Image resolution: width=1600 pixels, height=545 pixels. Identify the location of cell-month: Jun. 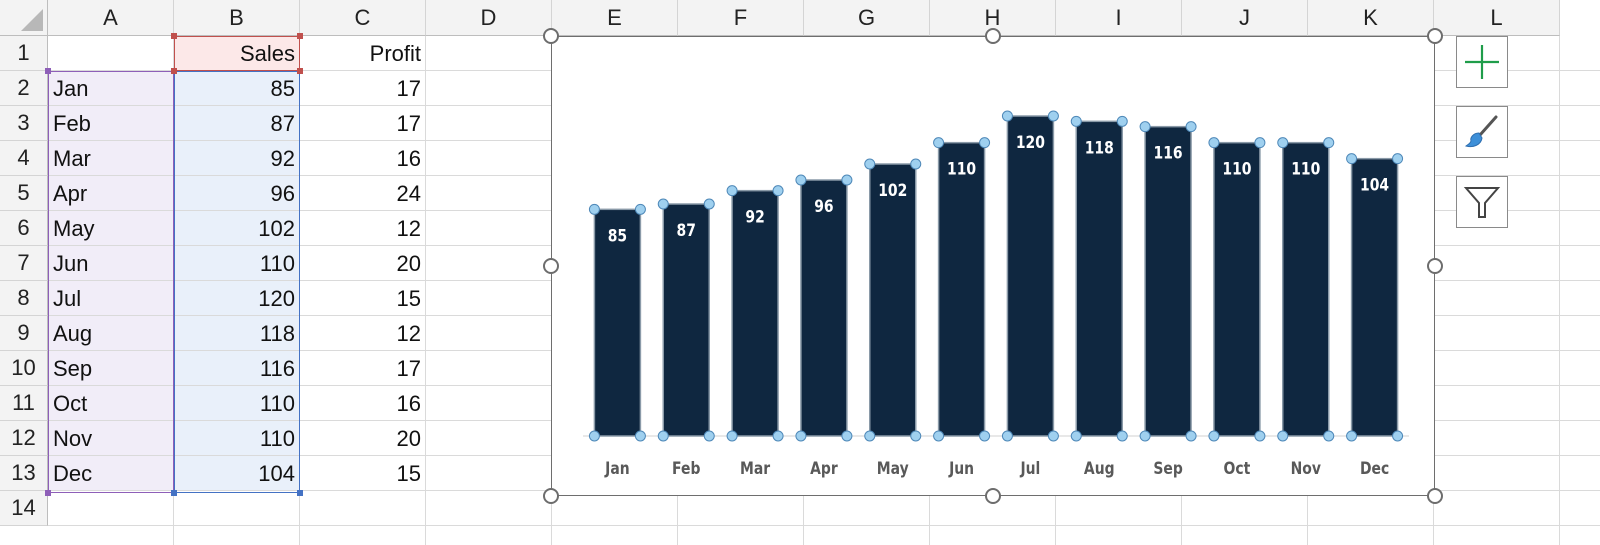
(111, 263).